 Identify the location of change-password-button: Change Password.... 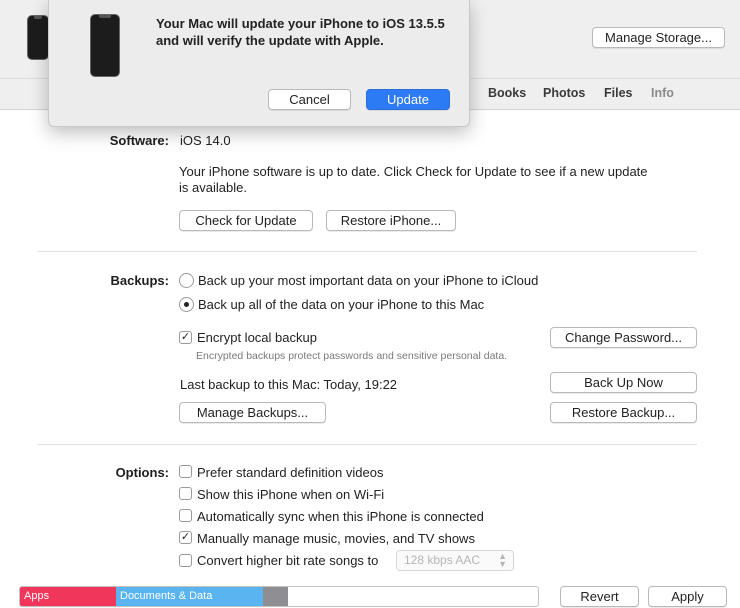
(623, 337).